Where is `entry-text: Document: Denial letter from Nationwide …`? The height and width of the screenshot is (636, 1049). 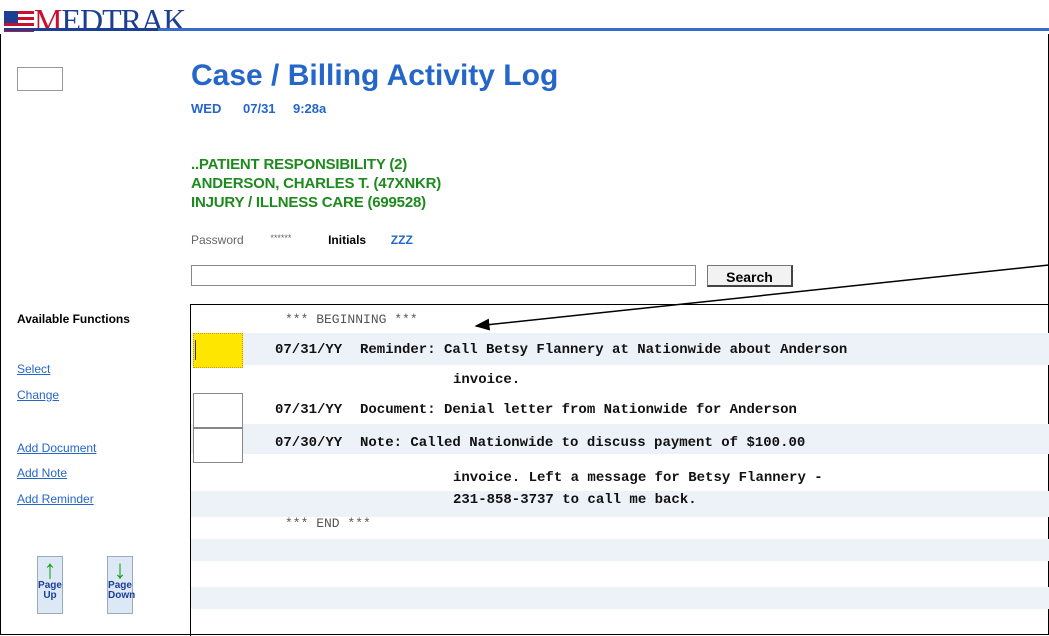
entry-text: Document: Denial letter from Nationwide … is located at coordinates (578, 410).